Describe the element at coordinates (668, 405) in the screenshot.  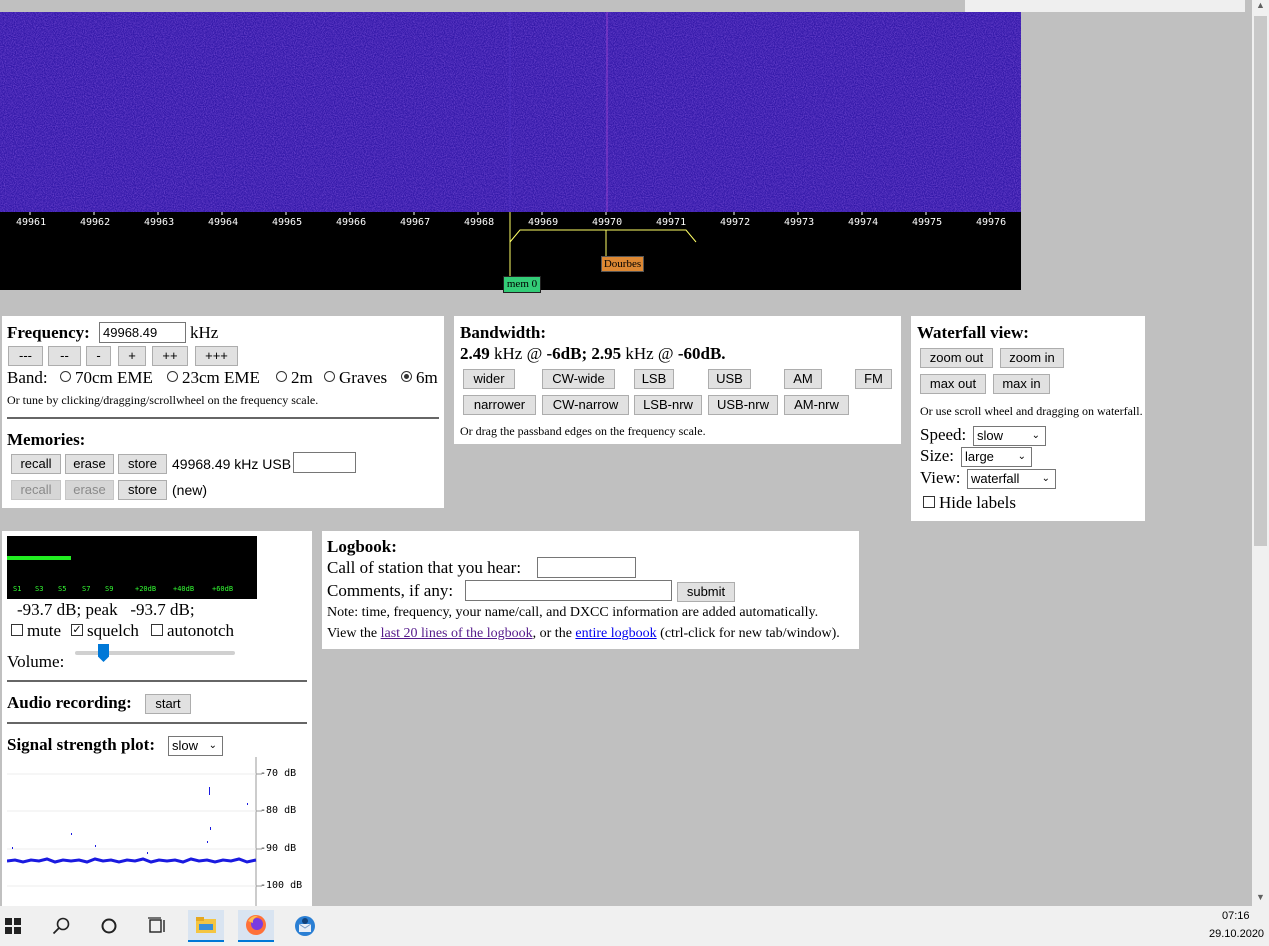
I see `lsb-nrw-button: LSB-nrw` at that location.